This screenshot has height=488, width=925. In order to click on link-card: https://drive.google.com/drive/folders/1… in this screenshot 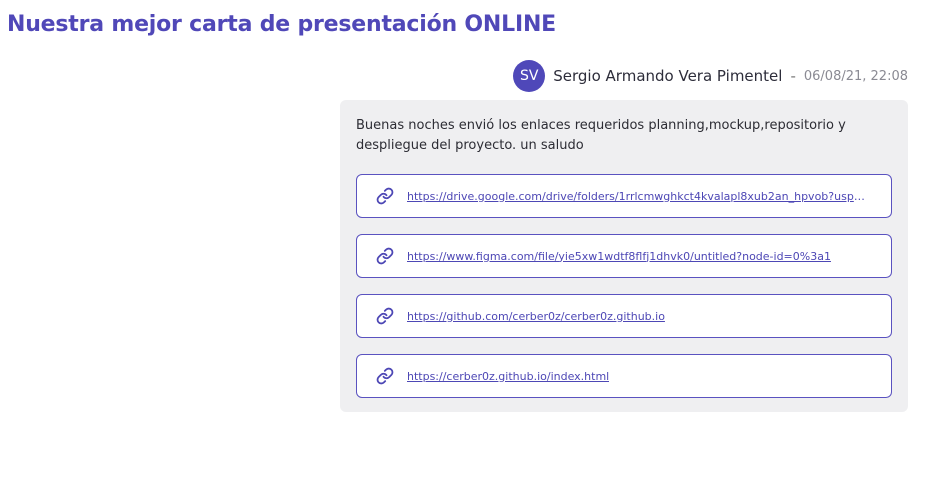, I will do `click(624, 196)`.